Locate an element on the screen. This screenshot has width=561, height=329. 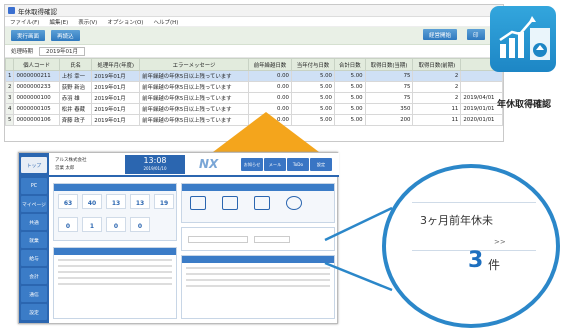
magnifier-divider is located at coordinates (474, 202).